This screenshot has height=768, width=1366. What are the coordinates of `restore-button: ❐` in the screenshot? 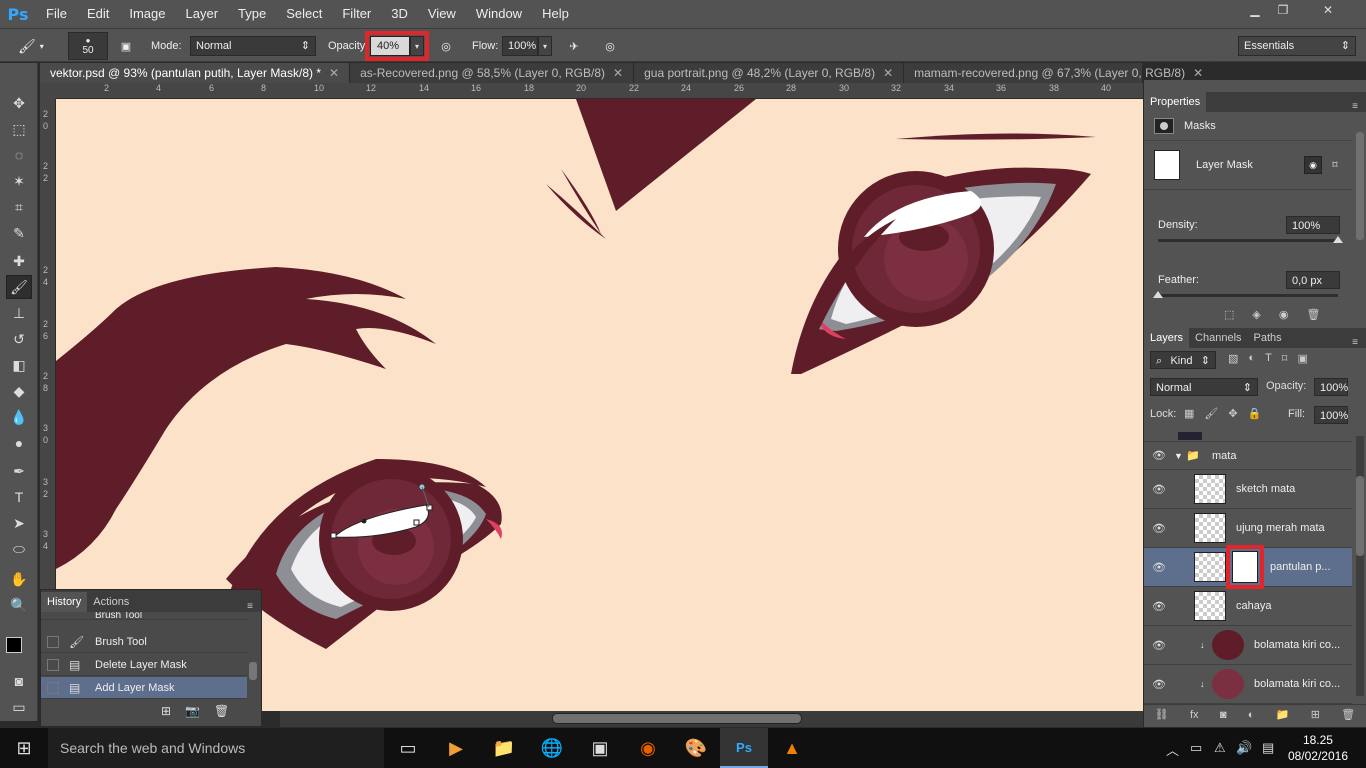 It's located at (1283, 10).